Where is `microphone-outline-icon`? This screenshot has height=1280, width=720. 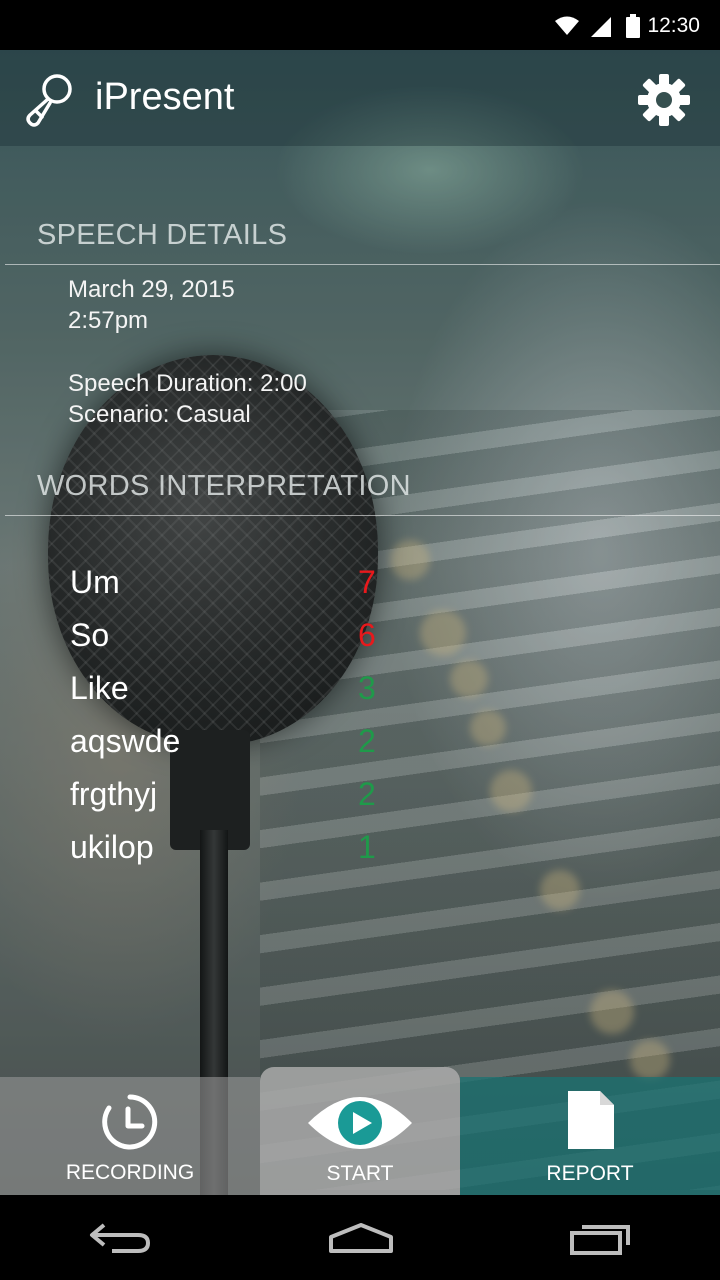
microphone-outline-icon is located at coordinates (49, 100).